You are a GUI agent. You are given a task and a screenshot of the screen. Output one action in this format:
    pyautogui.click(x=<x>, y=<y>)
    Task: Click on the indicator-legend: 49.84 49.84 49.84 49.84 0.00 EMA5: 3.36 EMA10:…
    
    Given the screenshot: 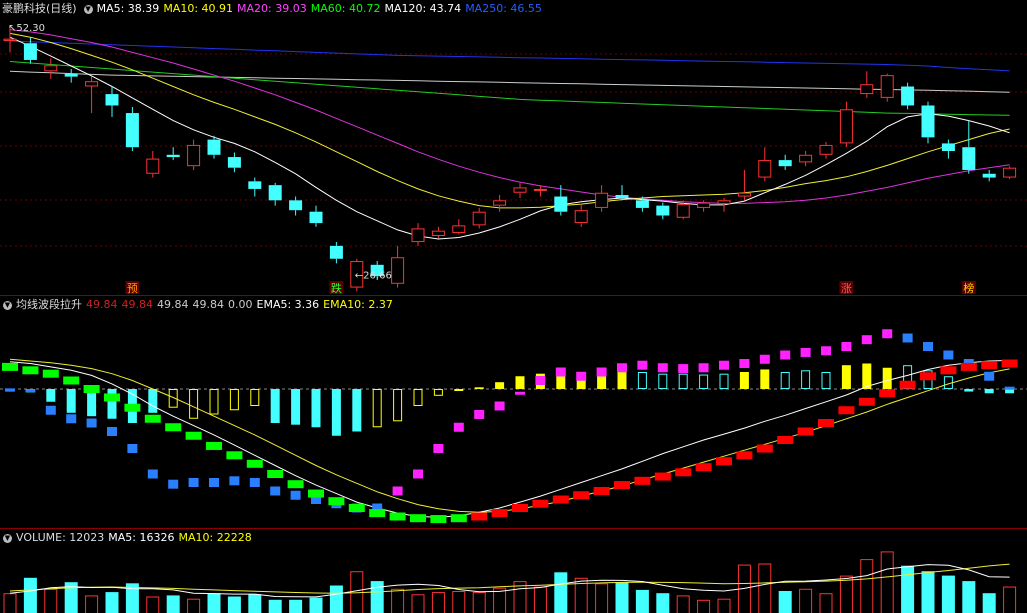 What is the action you would take?
    pyautogui.click(x=241, y=304)
    